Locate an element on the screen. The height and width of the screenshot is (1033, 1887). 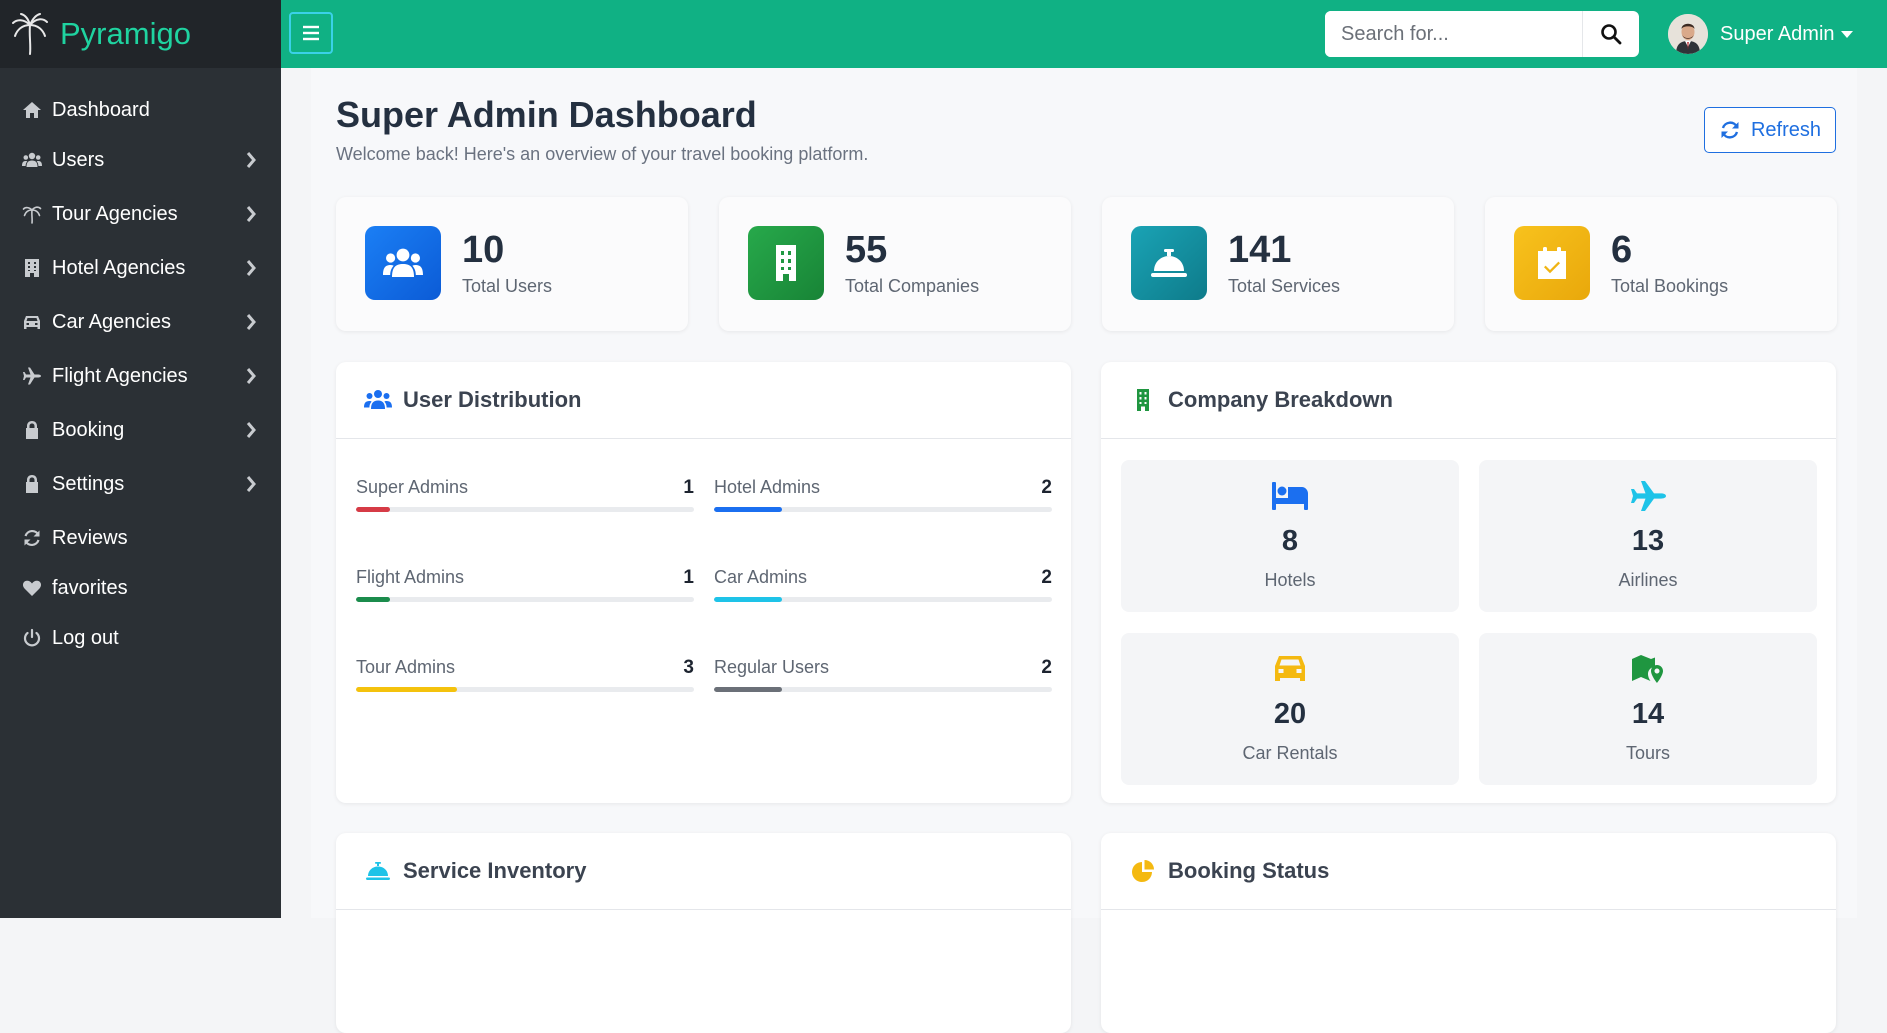
stat-card-total-bookings: 6 Total Bookings is located at coordinates (1661, 264).